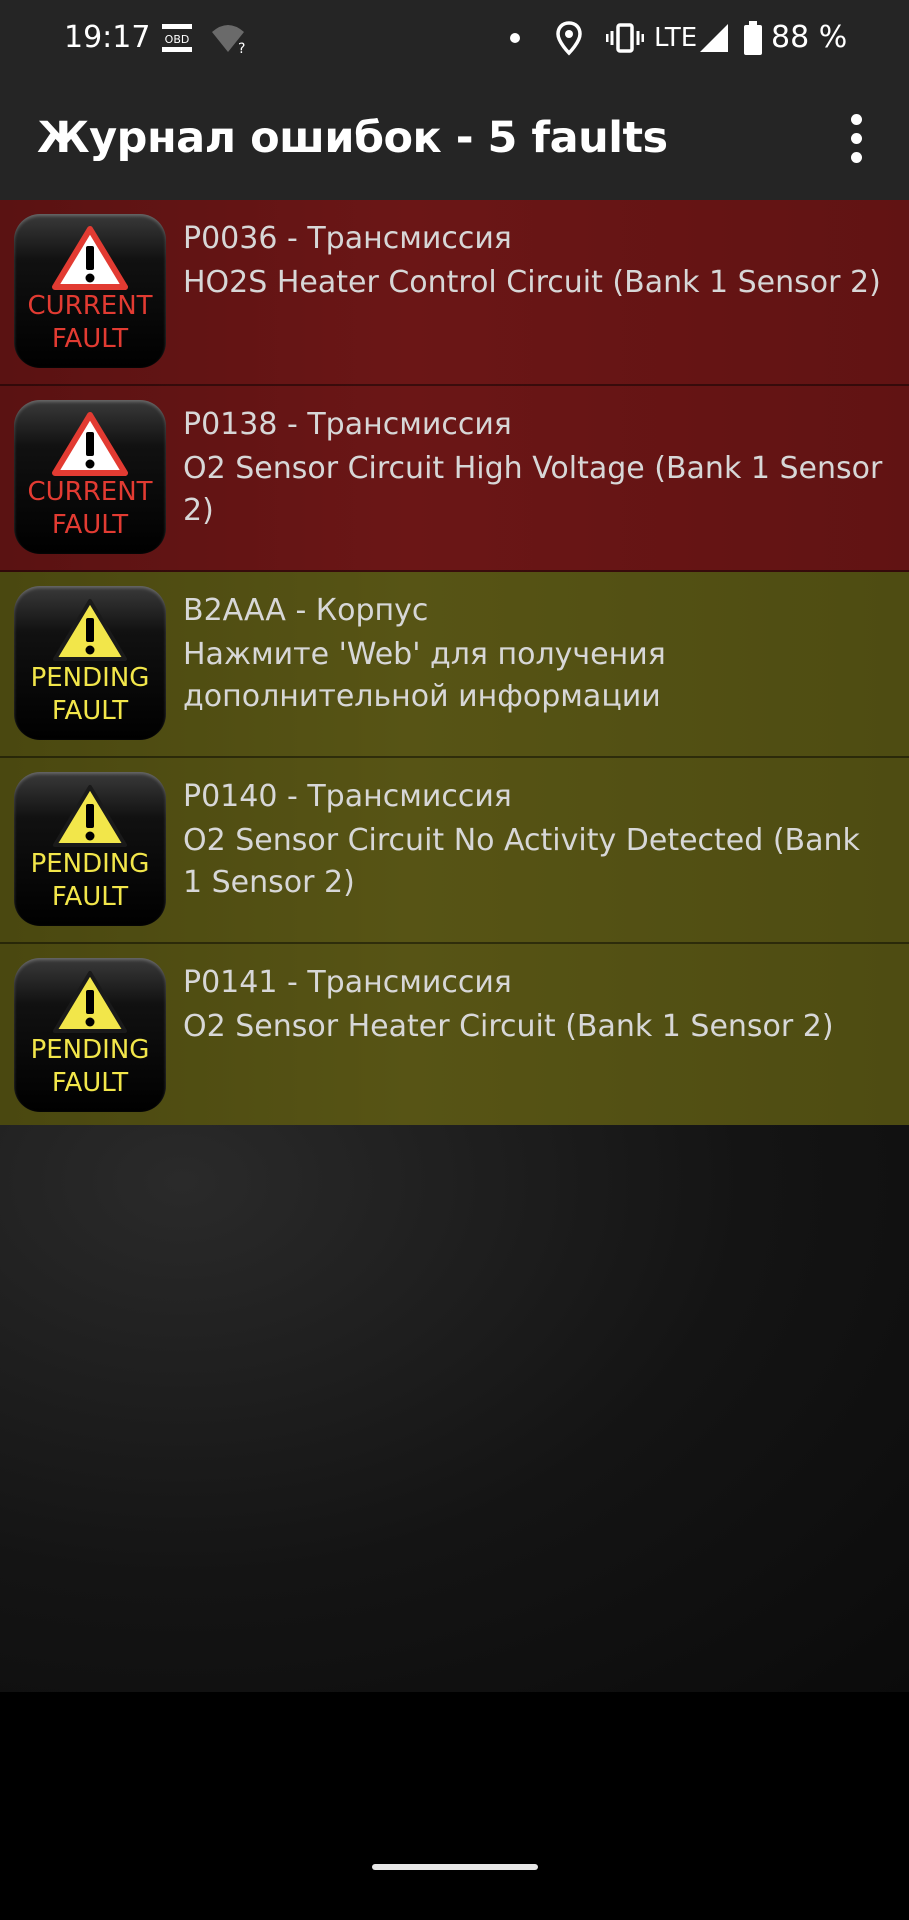 The image size is (909, 1920). Describe the element at coordinates (352, 138) in the screenshot. I see `page-title: Журнал ошибок - 5 faults` at that location.